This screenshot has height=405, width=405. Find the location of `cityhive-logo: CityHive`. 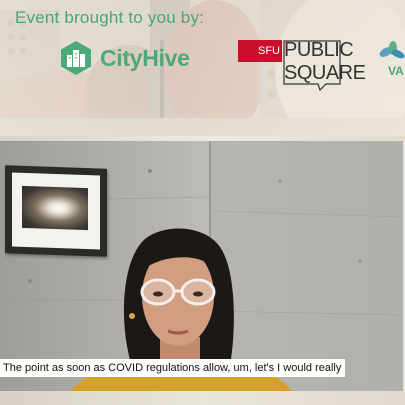

cityhive-logo: CityHive is located at coordinates (124, 58).